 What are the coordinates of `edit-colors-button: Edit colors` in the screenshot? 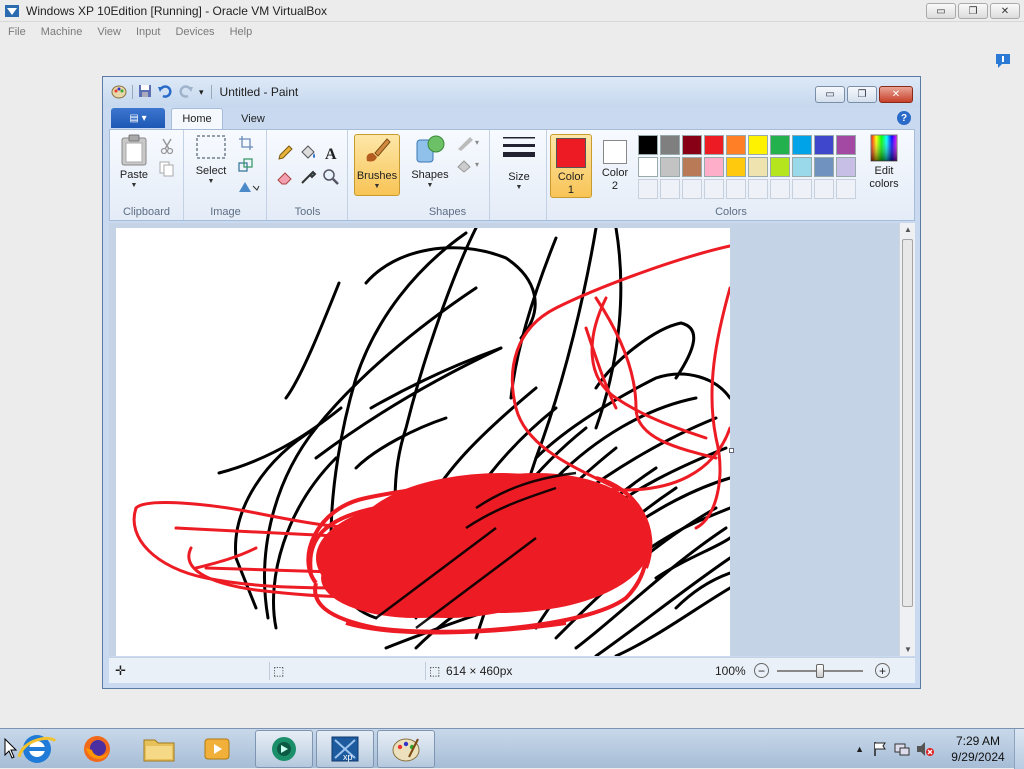 It's located at (884, 162).